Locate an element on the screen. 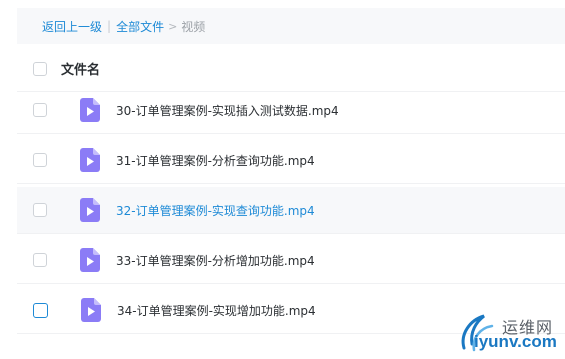 The image size is (565, 359). file-name: 30-订单管理案例-实现插入测试数据.mp4 is located at coordinates (227, 110).